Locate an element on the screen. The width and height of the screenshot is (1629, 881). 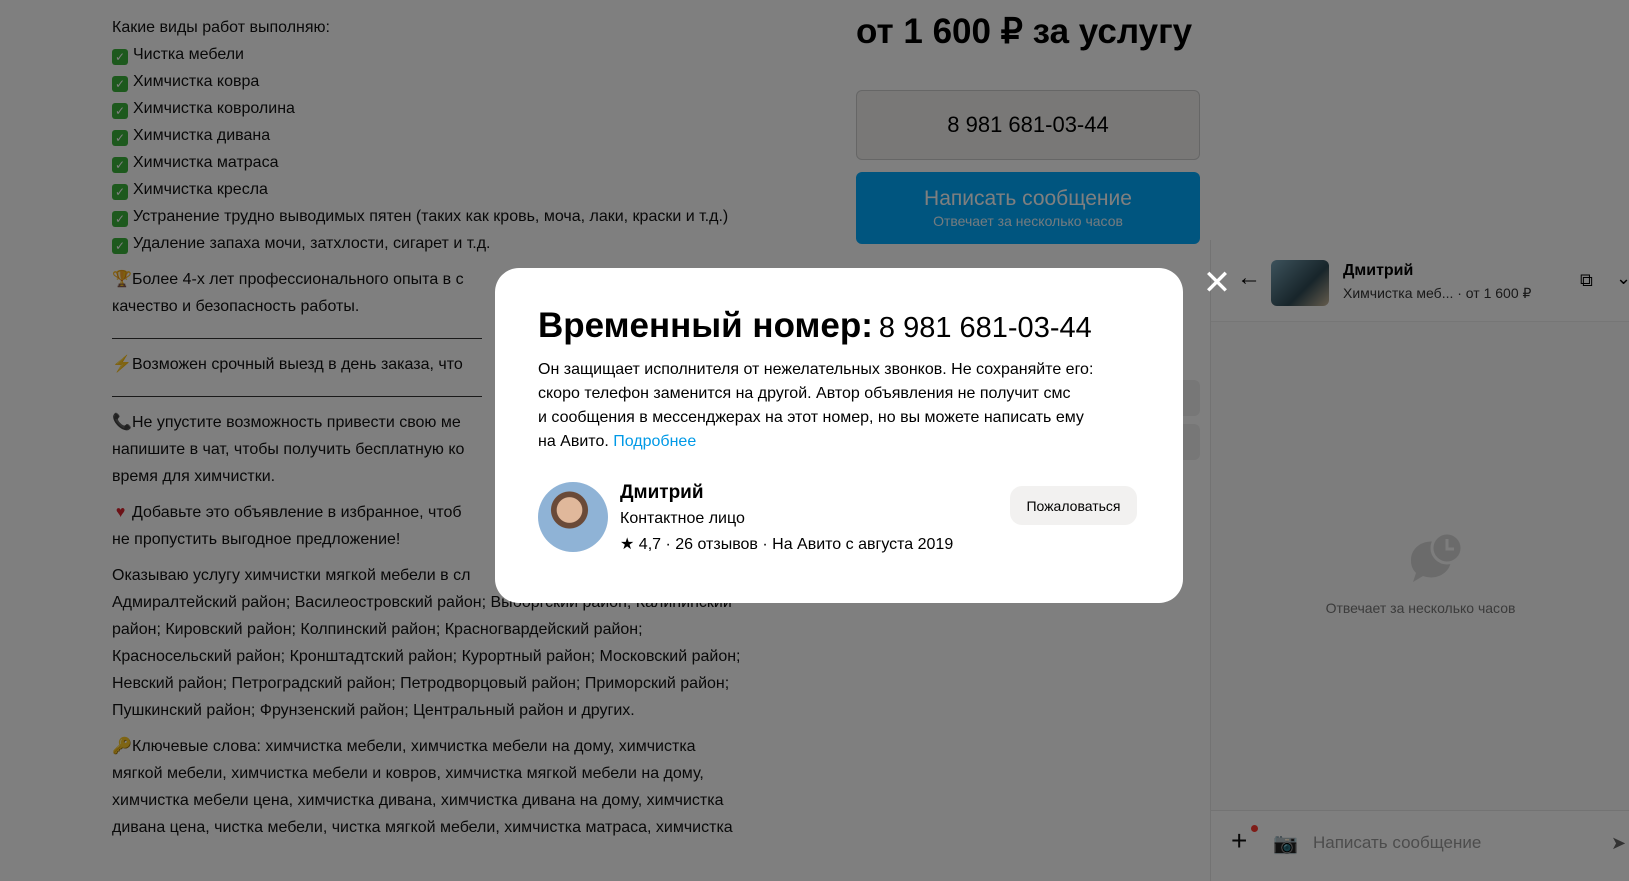
seller-role: Контактное лицо is located at coordinates (682, 518).